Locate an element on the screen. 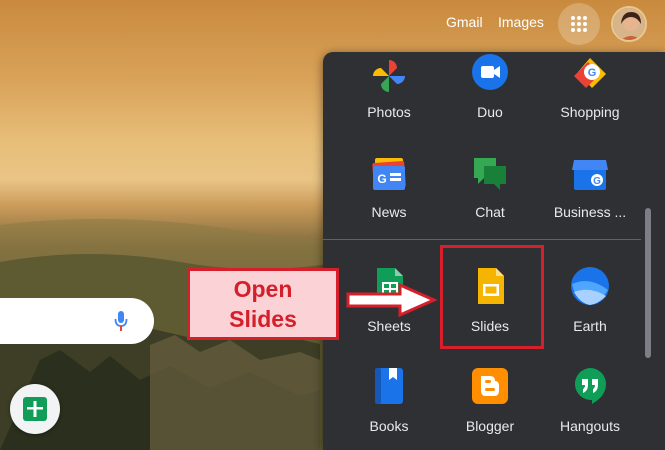 The height and width of the screenshot is (450, 665). app-shopping: G Shopping is located at coordinates (590, 94).